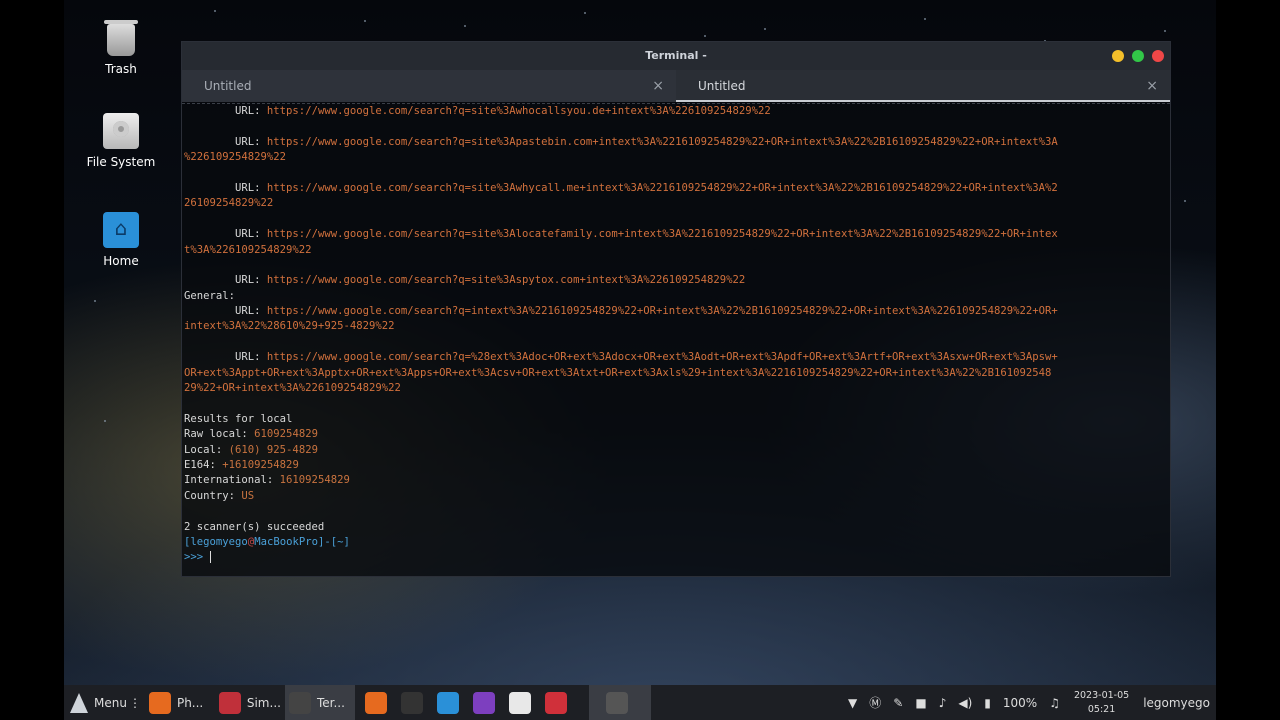 The height and width of the screenshot is (720, 1280). Describe the element at coordinates (232, 480) in the screenshot. I see `terminal-text: International:` at that location.